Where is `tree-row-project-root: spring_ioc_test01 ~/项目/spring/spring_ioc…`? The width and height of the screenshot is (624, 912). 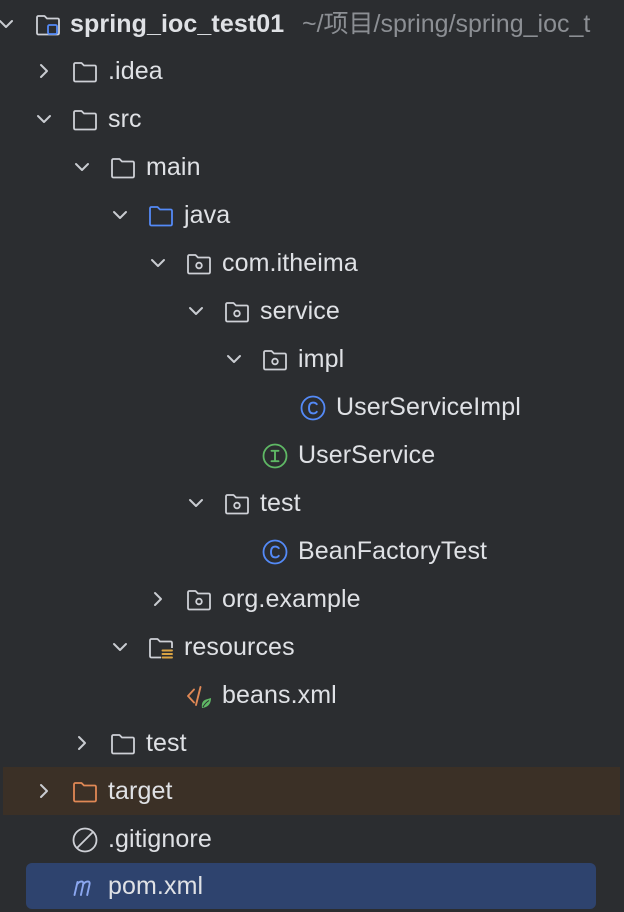 tree-row-project-root: spring_ioc_test01 ~/项目/spring/spring_ioc… is located at coordinates (312, 24).